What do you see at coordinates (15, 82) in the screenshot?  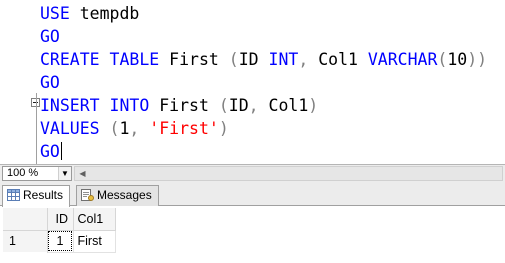 I see `editor-margin` at bounding box center [15, 82].